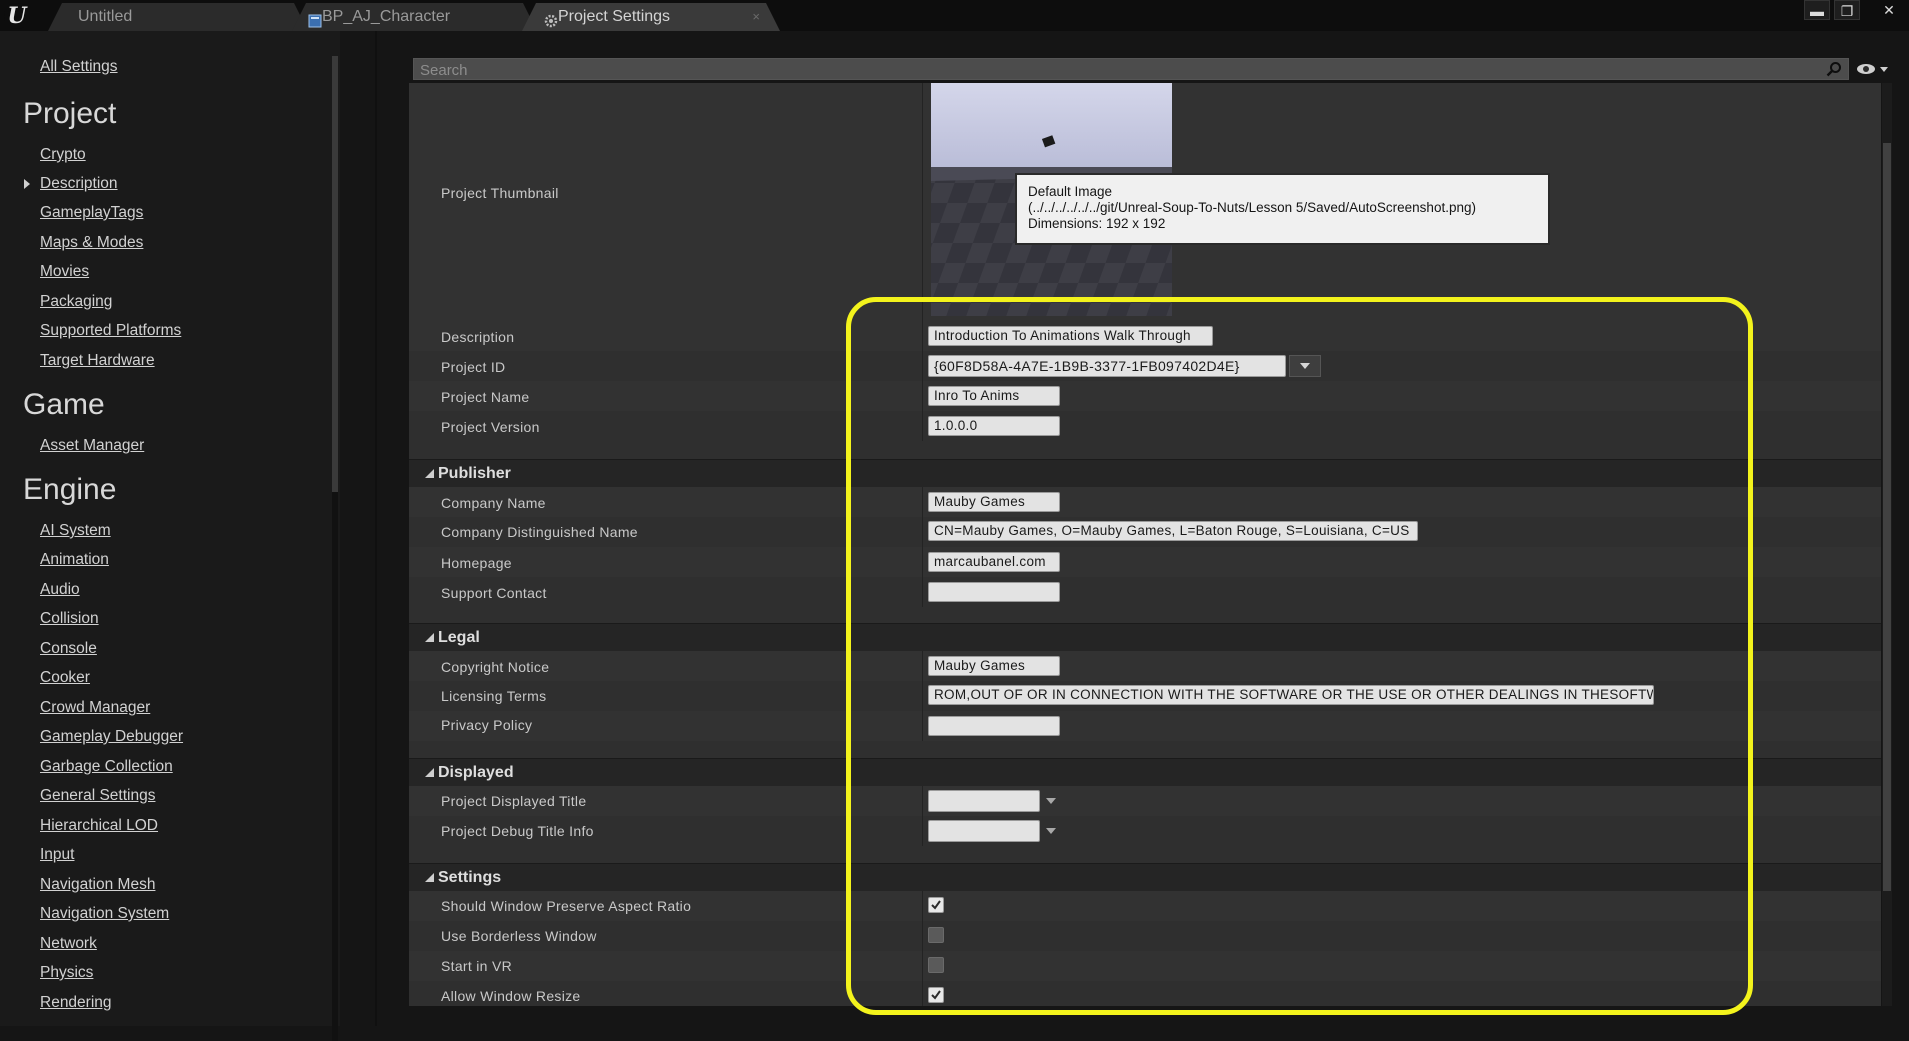 Image resolution: width=1909 pixels, height=1041 pixels. What do you see at coordinates (97, 361) in the screenshot?
I see `sidebar-item-target-hardware: Target Hardware` at bounding box center [97, 361].